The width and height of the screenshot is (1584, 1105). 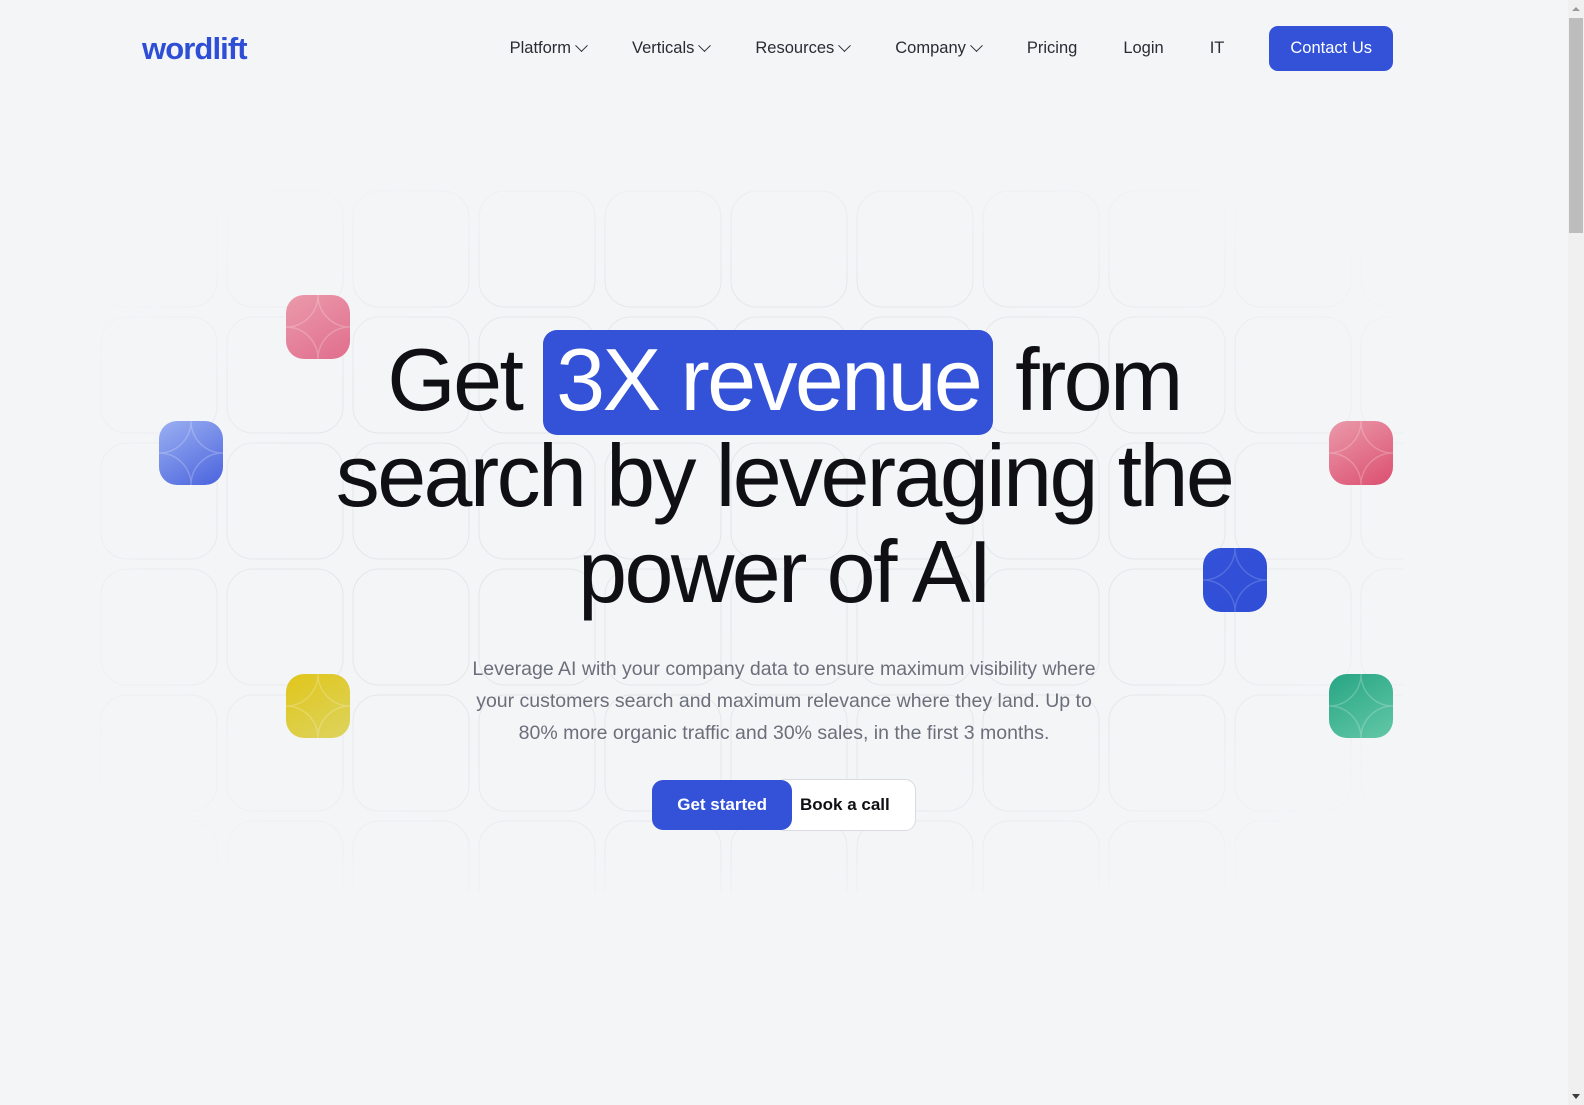 What do you see at coordinates (844, 805) in the screenshot?
I see `book-a-call-button: Book a call` at bounding box center [844, 805].